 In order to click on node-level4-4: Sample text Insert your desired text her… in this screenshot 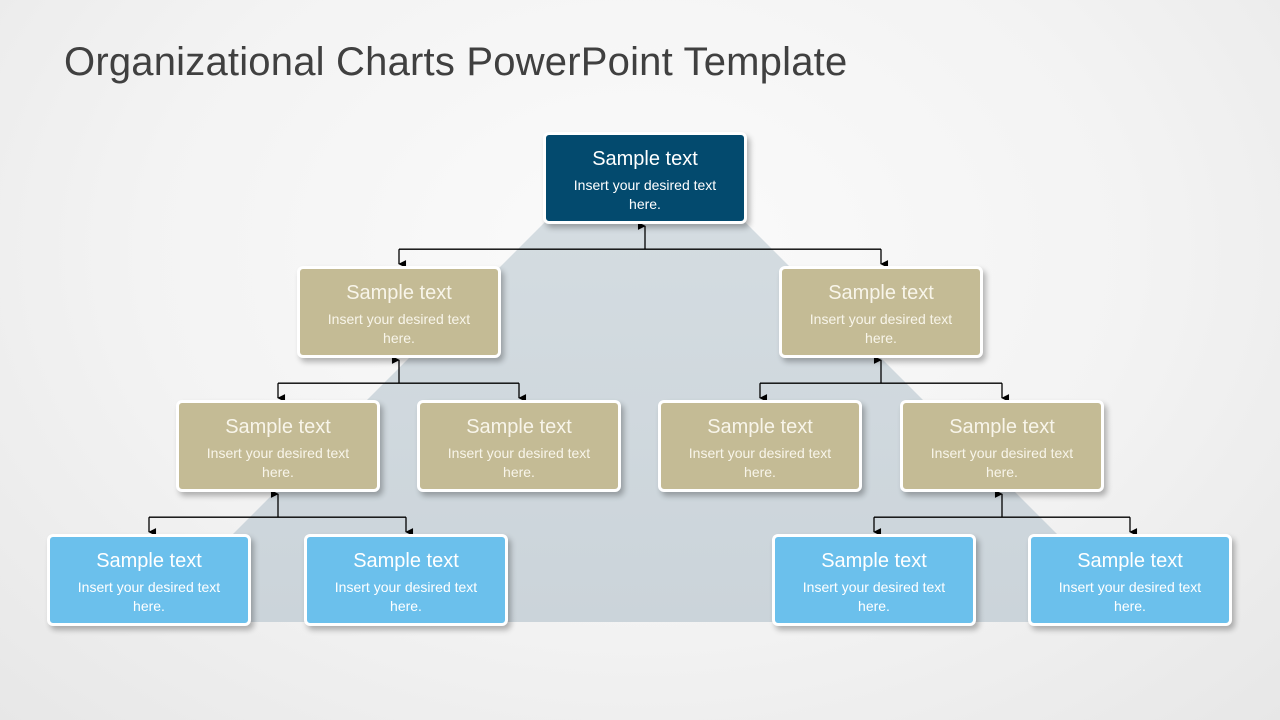, I will do `click(1130, 580)`.